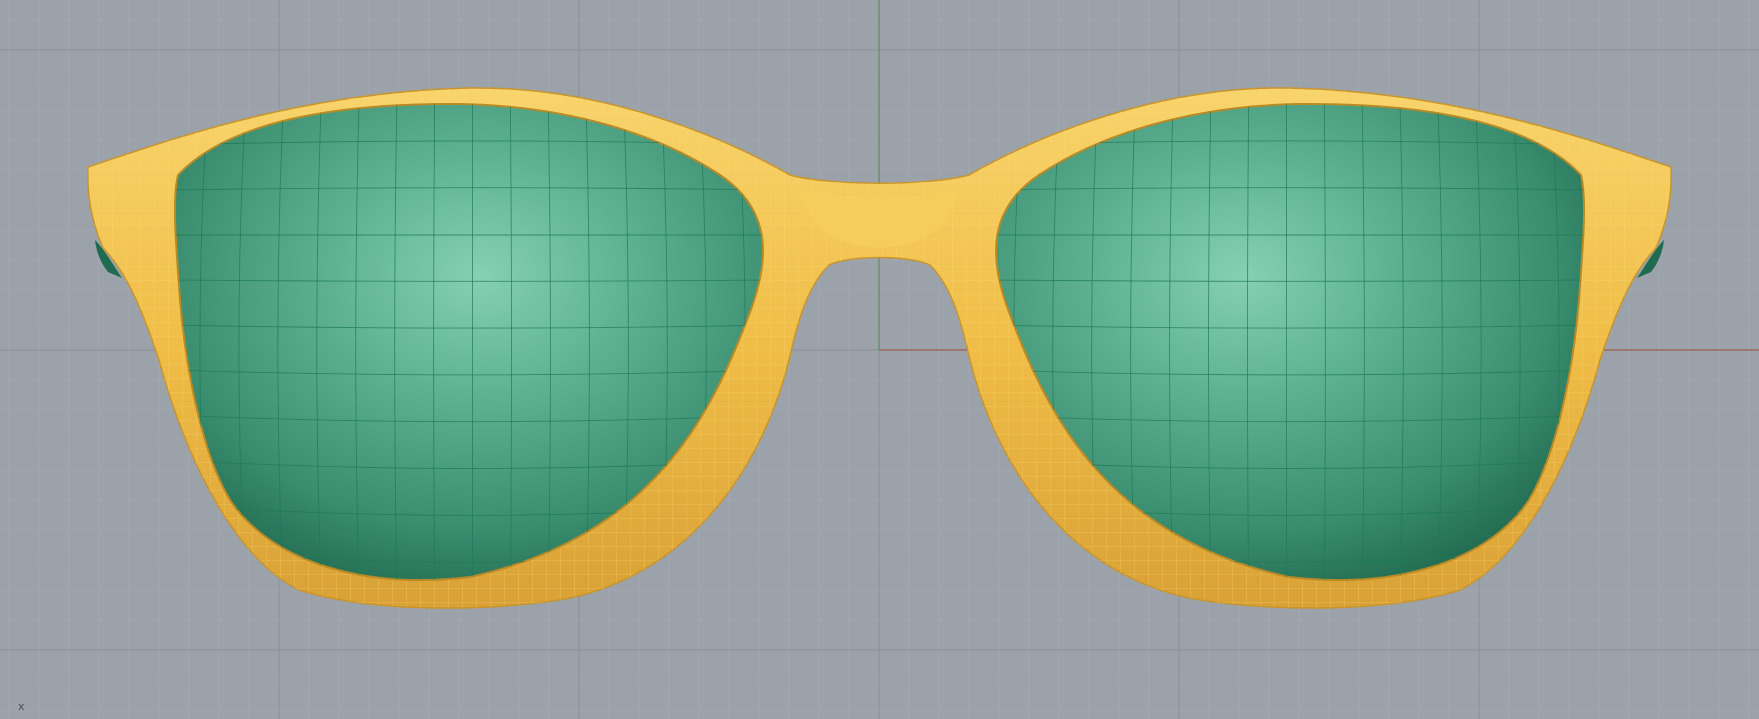 The height and width of the screenshot is (719, 1759). I want to click on axis-indicator-label: x, so click(21, 706).